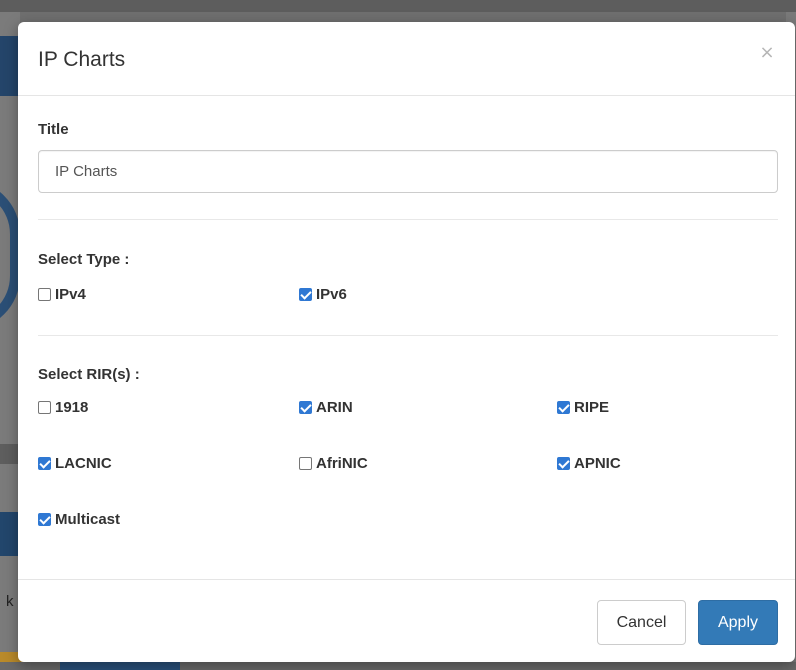 Image resolution: width=796 pixels, height=670 pixels. What do you see at coordinates (641, 622) in the screenshot?
I see `cancel-button: Cancel` at bounding box center [641, 622].